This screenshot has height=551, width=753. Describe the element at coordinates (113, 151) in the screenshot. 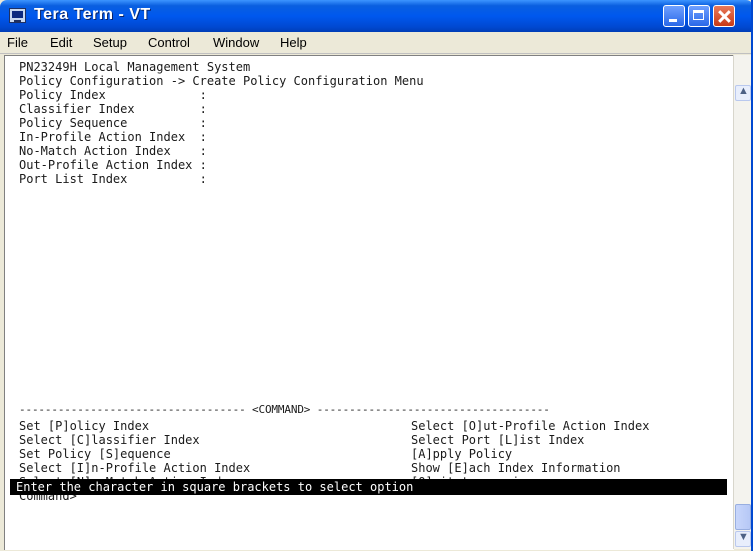

I see `field-no-match-action-index: No-Match Action Index :` at that location.